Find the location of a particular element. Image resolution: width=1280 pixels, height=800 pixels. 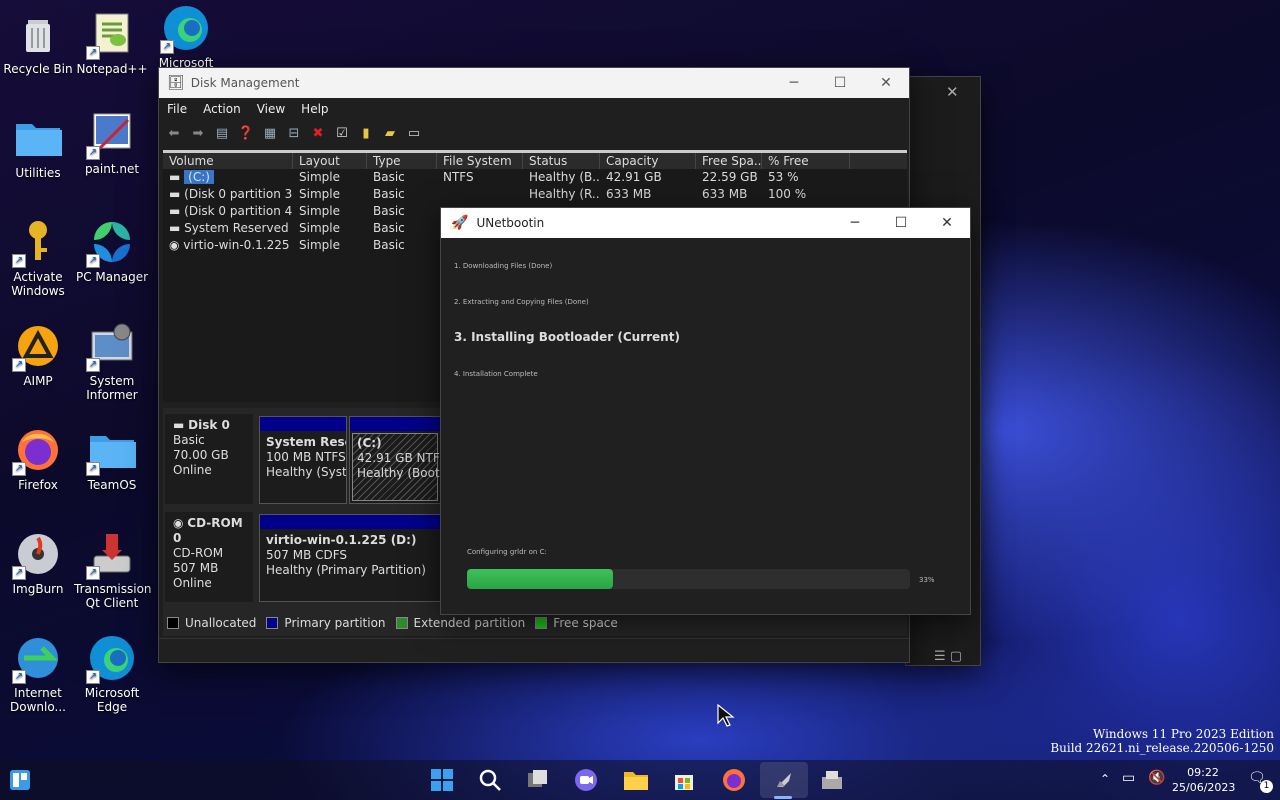

menu-file: File is located at coordinates (177, 109).